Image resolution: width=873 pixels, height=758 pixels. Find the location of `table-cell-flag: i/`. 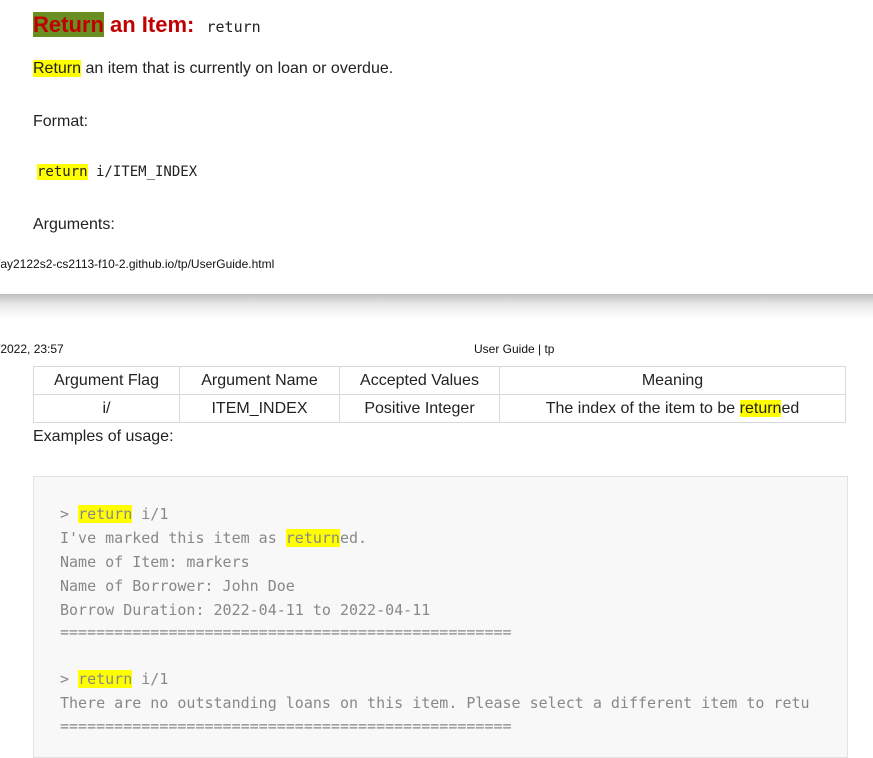

table-cell-flag: i/ is located at coordinates (106, 408).